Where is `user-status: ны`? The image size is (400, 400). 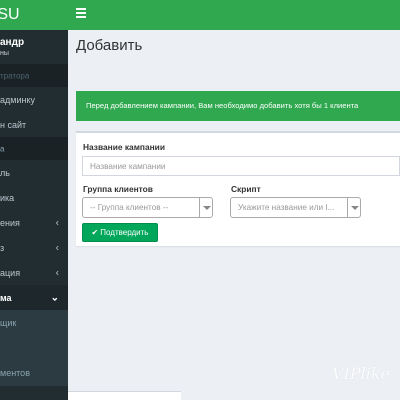
user-status: ны is located at coordinates (4, 53).